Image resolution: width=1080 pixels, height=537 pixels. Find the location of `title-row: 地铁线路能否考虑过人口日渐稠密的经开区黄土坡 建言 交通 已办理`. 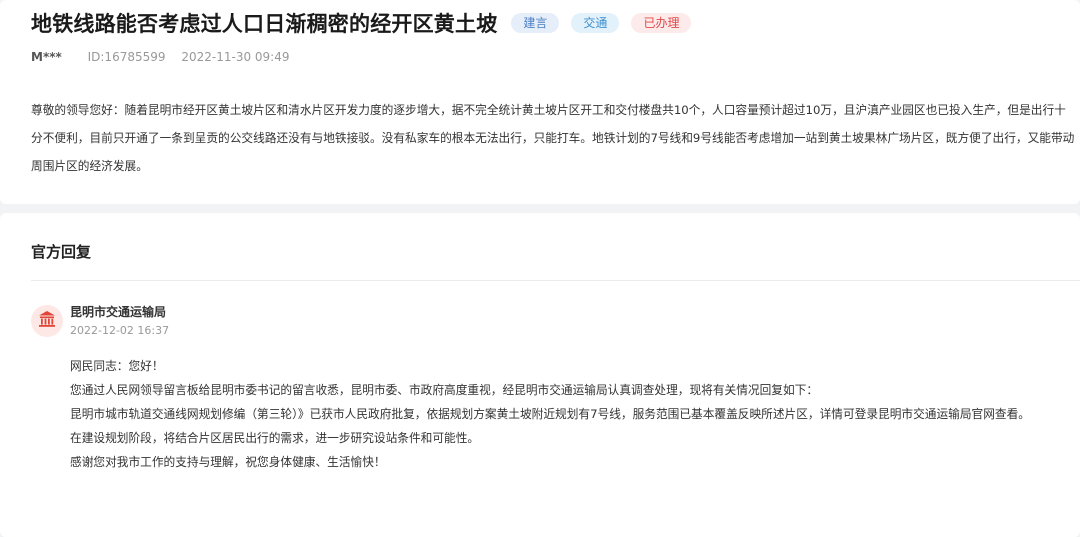

title-row: 地铁线路能否考虑过人口日渐稠密的经开区黄土坡 建言 交通 已办理 is located at coordinates (361, 23).